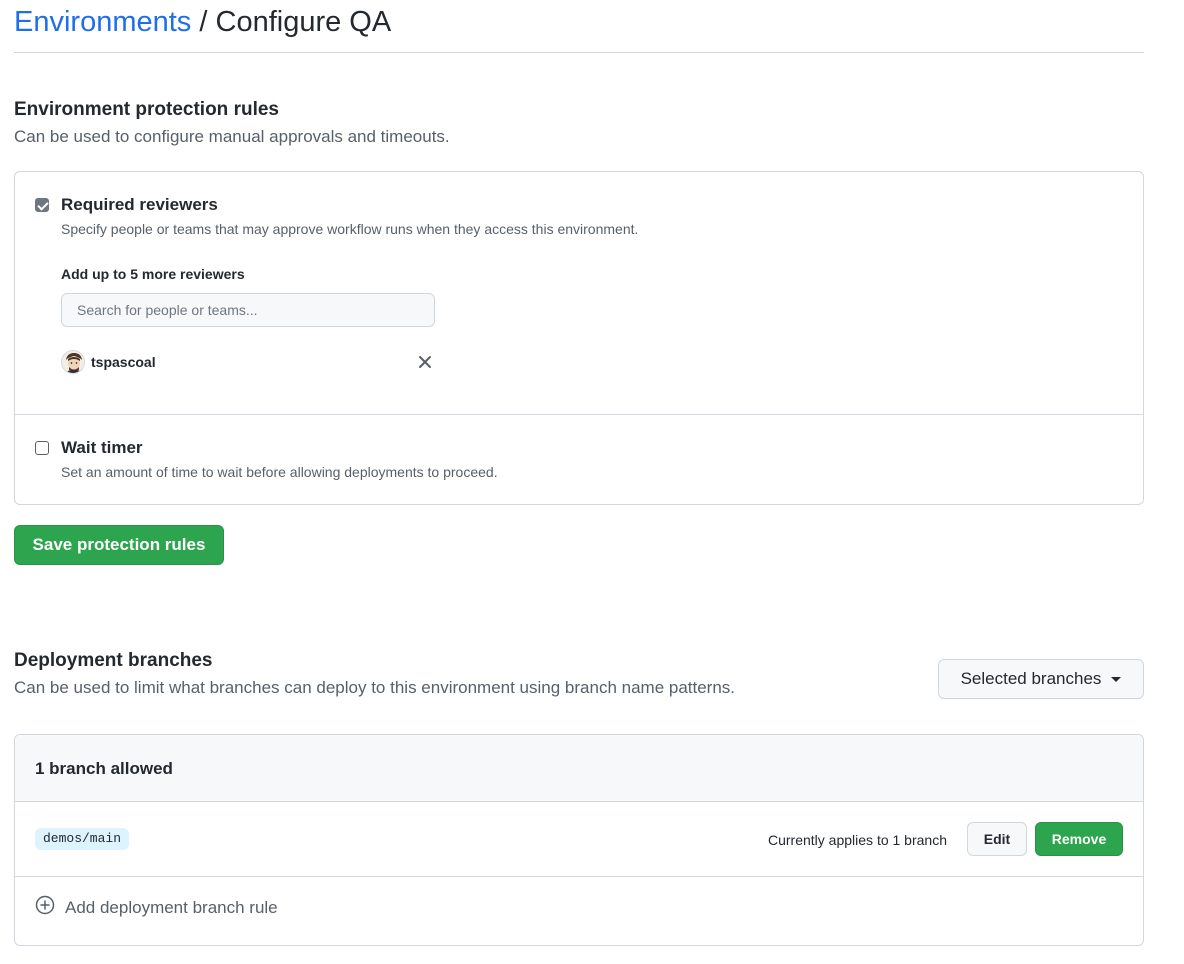 The width and height of the screenshot is (1184, 964). Describe the element at coordinates (997, 839) in the screenshot. I see `edit-branch-rule-button: Edit` at that location.